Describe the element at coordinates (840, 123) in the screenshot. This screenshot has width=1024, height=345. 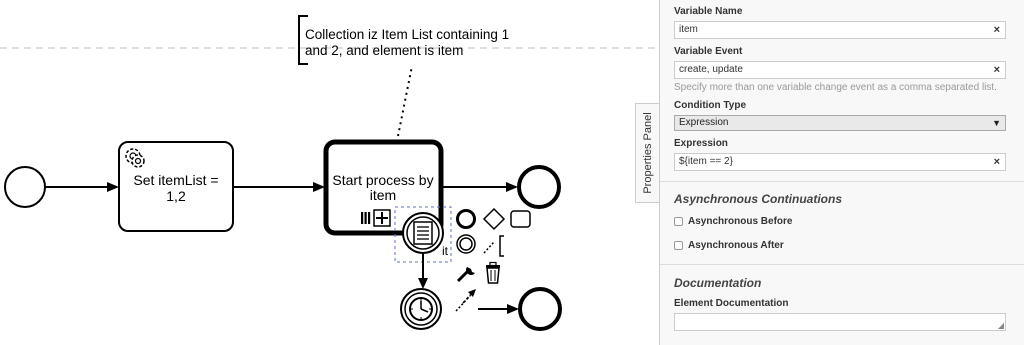
I see `condition-type-select: Expression ▼` at that location.